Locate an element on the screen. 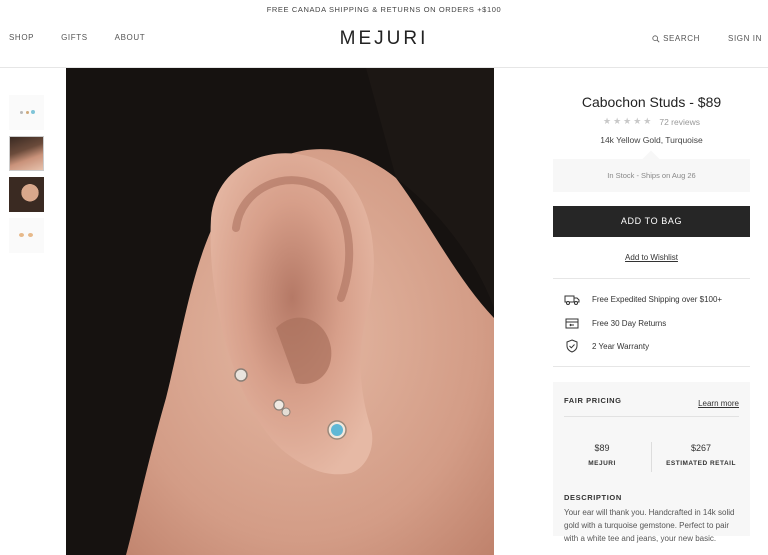  perk-warranty: 2 Year Warranty is located at coordinates (606, 346).